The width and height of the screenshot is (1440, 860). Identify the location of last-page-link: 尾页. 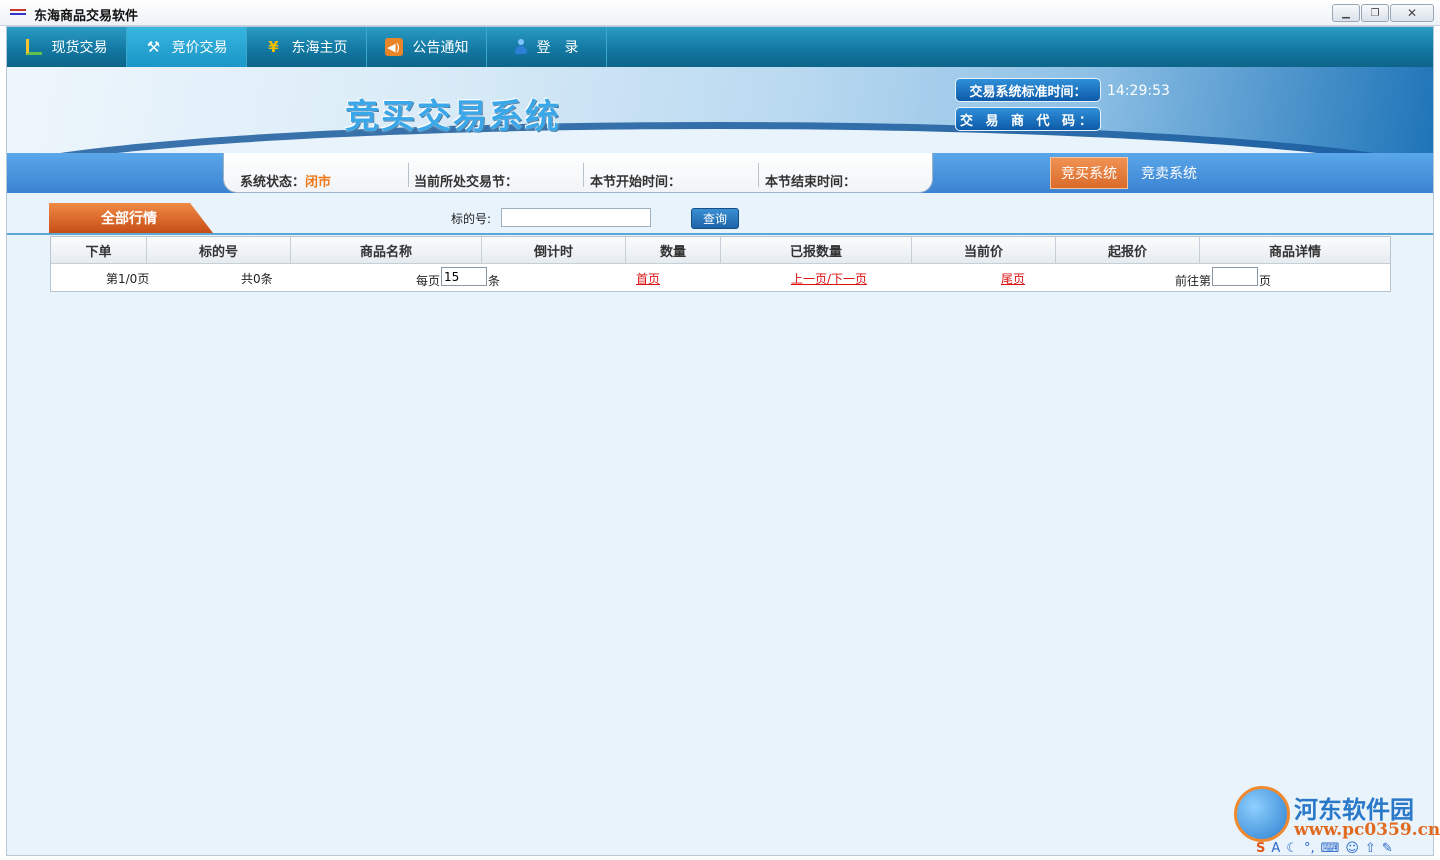
(1013, 278).